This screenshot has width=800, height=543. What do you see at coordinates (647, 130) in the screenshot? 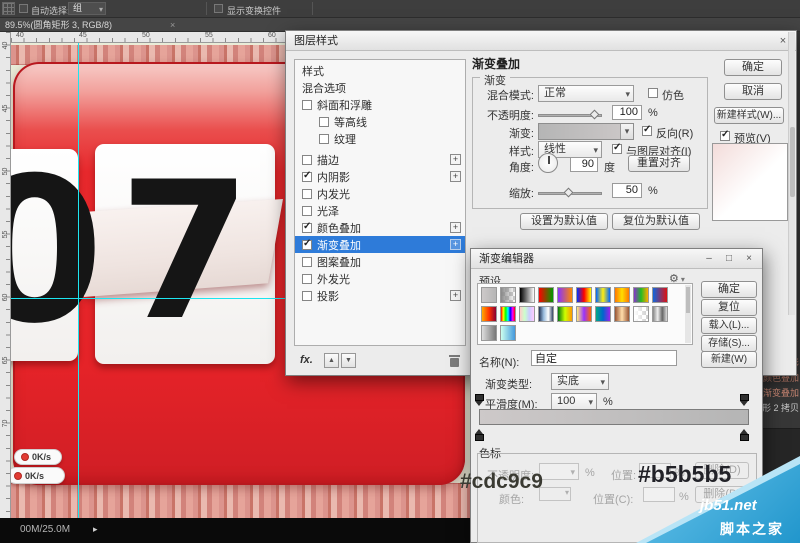
I see `reverse-checkbox` at bounding box center [647, 130].